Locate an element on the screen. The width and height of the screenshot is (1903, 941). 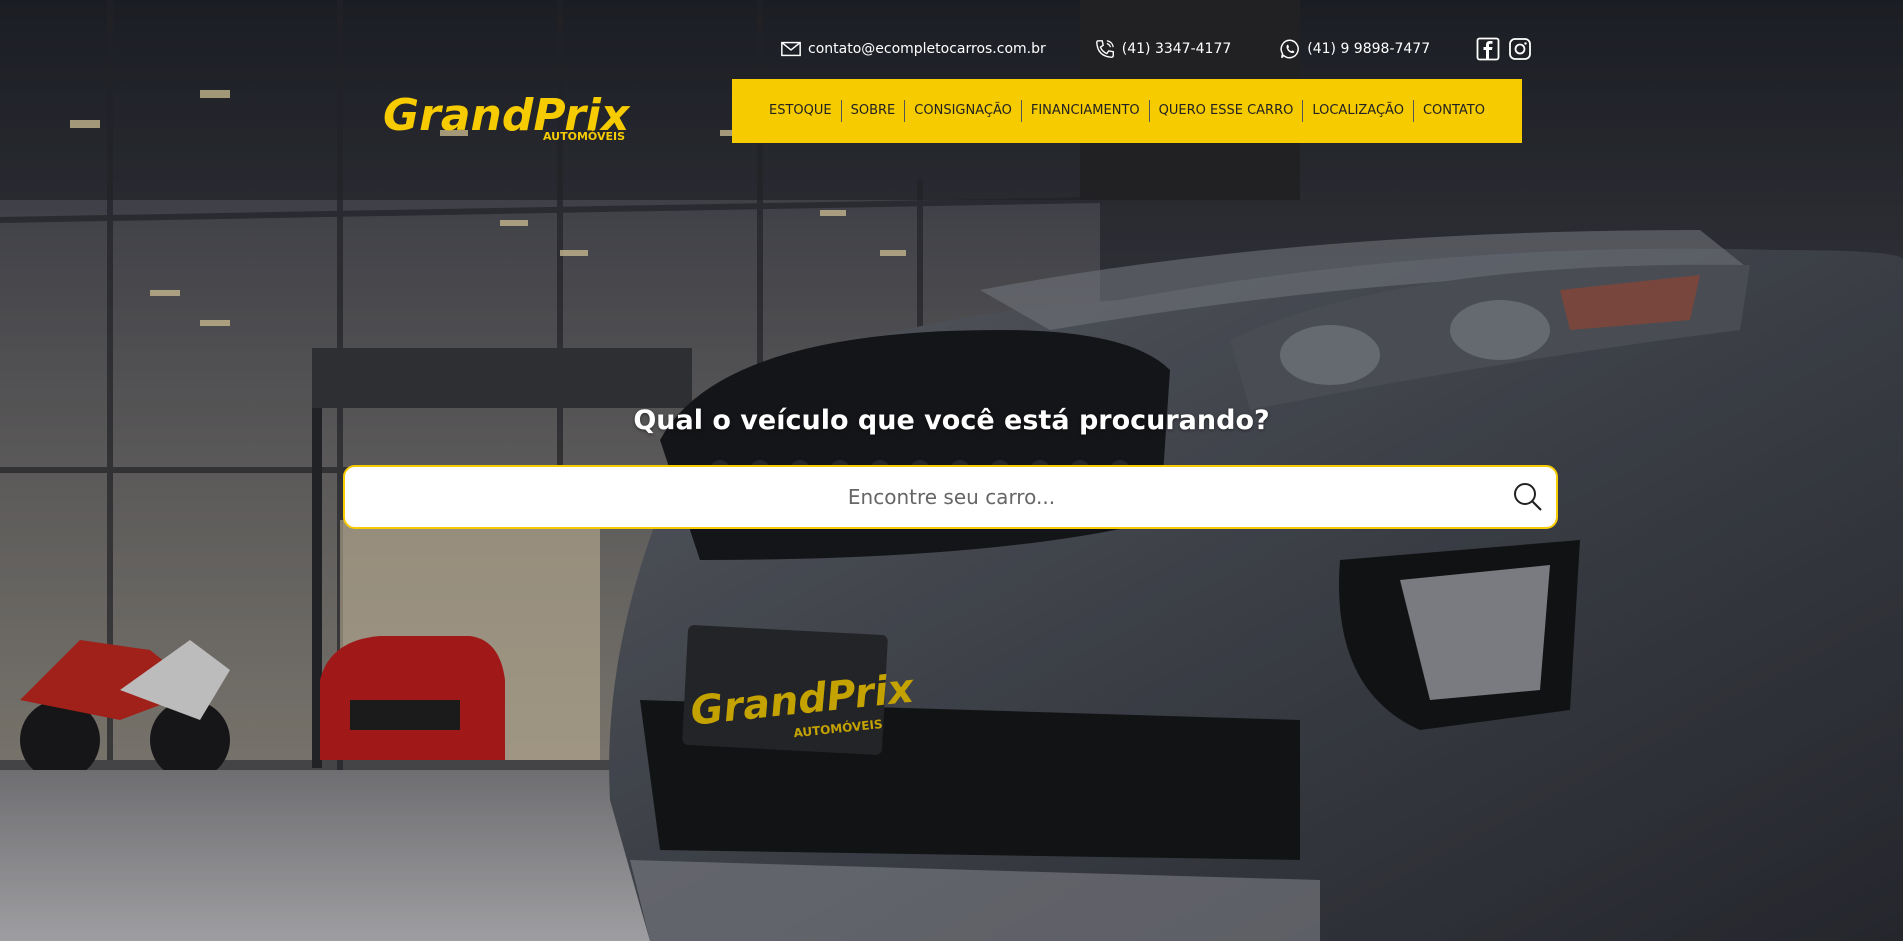
social-links is located at coordinates (1504, 49).